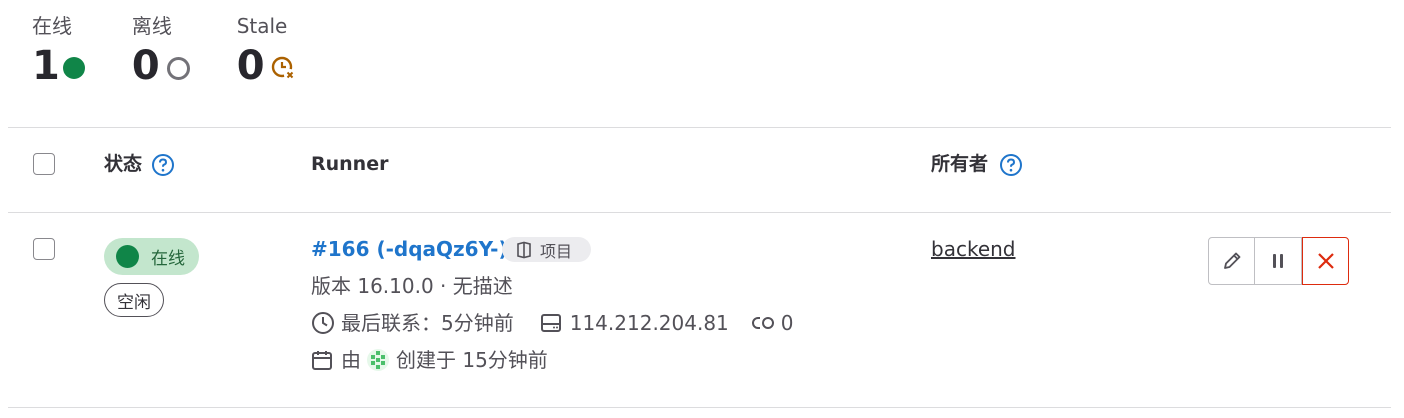  What do you see at coordinates (178, 68) in the screenshot?
I see `offline-dot-icon` at bounding box center [178, 68].